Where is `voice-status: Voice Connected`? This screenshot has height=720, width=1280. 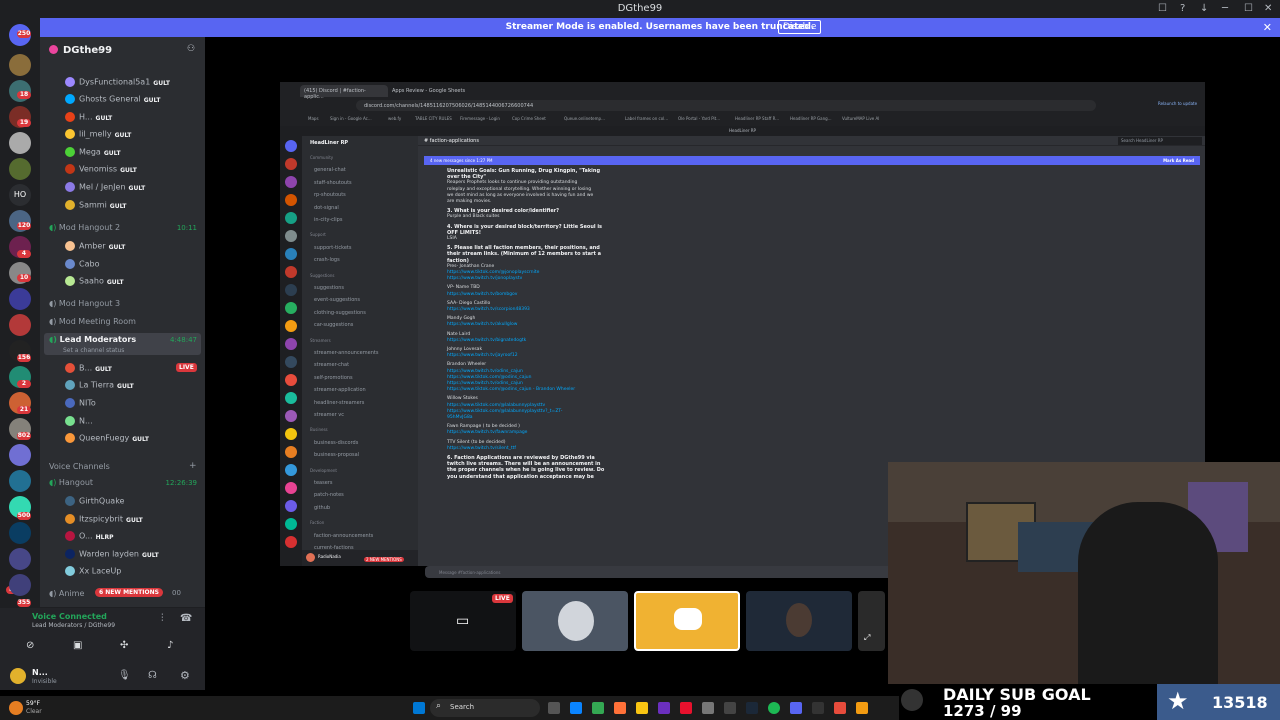 voice-status: Voice Connected is located at coordinates (69, 616).